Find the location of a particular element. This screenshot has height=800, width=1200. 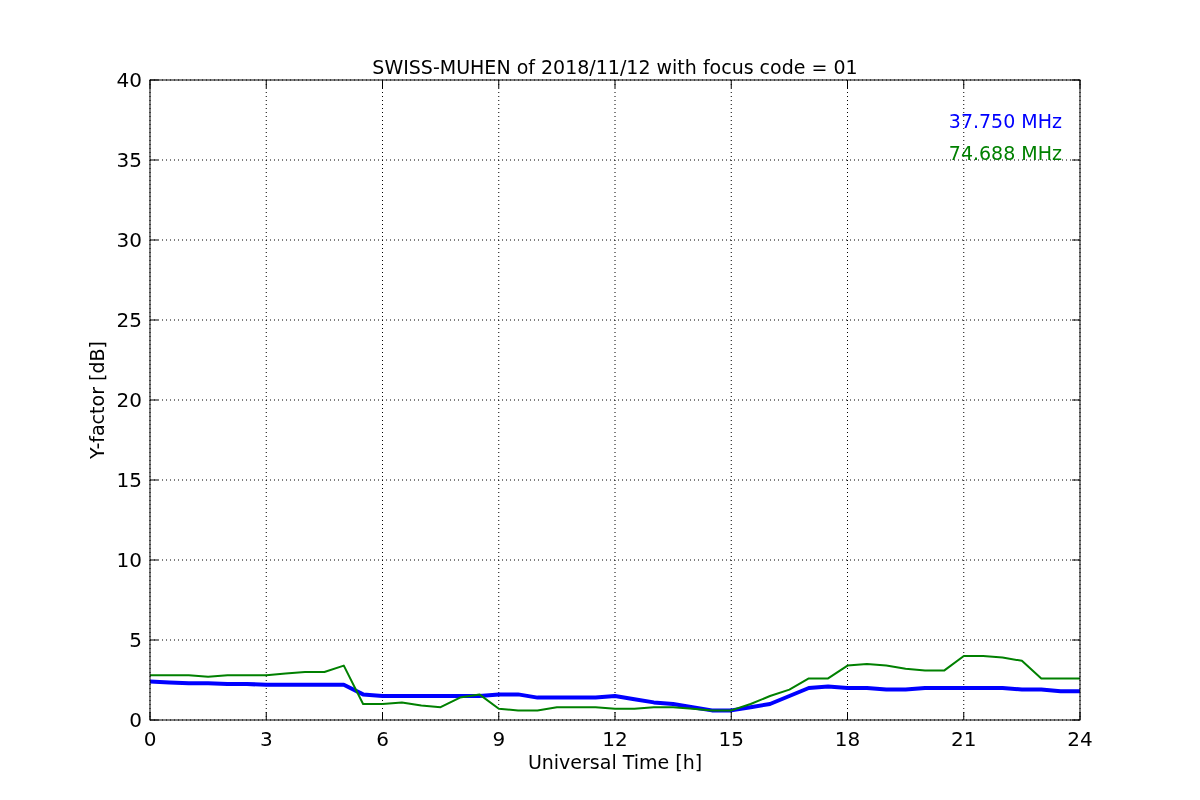

x-tick-label: 0 is located at coordinates (150, 739).